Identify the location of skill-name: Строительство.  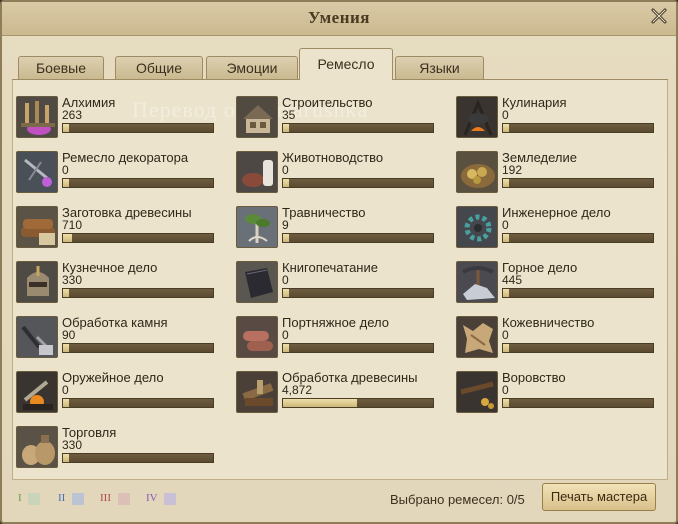
(327, 102).